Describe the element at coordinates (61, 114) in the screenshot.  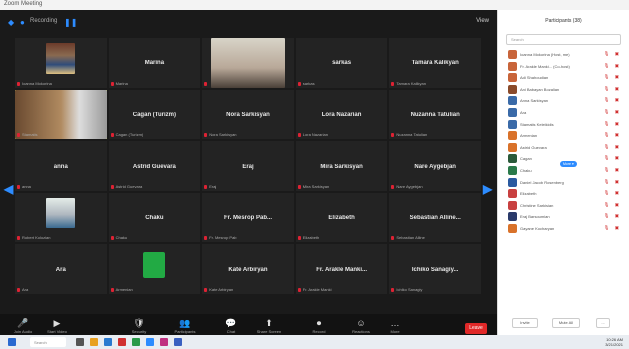
I see `participant-video-tile: Stamatis` at that location.